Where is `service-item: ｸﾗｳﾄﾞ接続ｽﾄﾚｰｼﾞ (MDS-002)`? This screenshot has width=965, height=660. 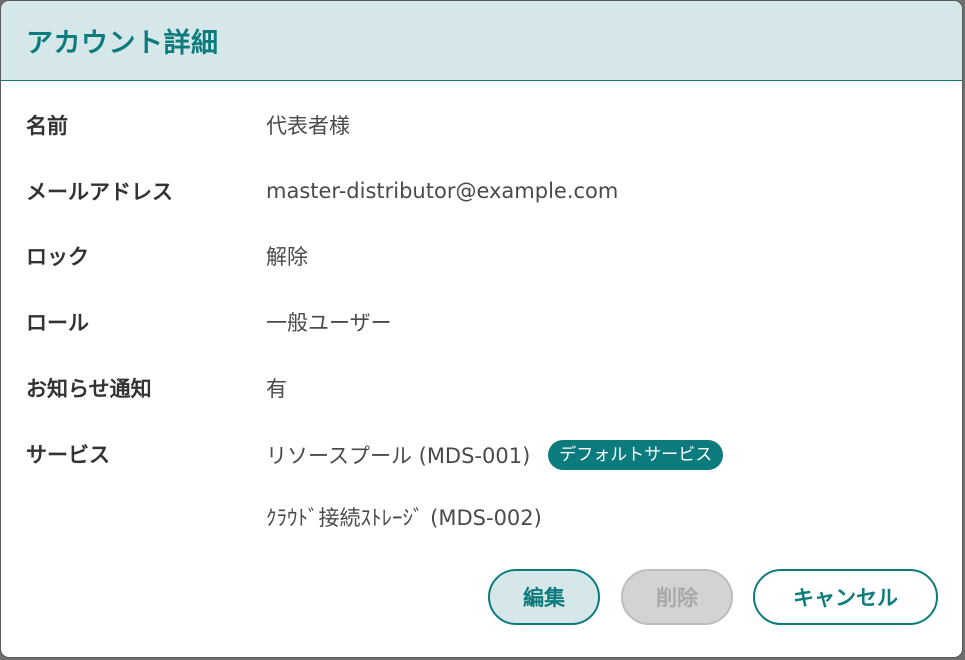
service-item: ｸﾗｳﾄﾞ接続ｽﾄﾚｰｼﾞ (MDS-002) is located at coordinates (404, 517).